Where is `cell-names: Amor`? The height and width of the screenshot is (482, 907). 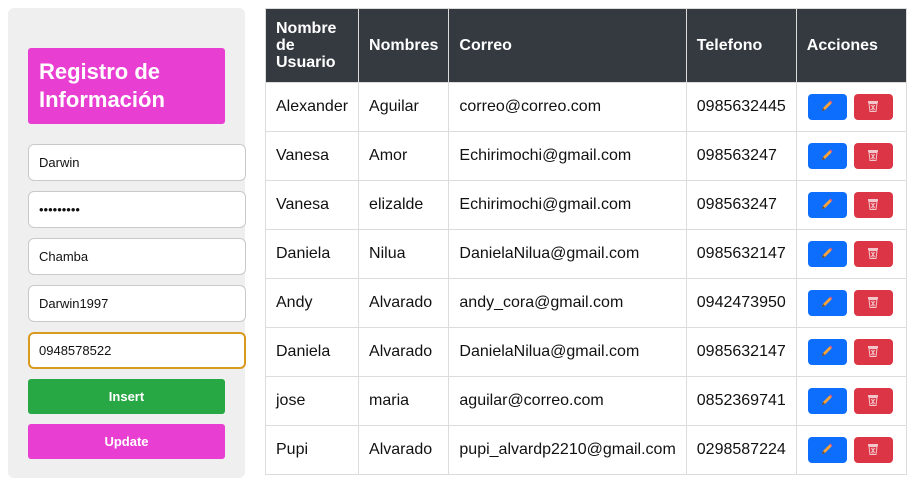
cell-names: Amor is located at coordinates (404, 156).